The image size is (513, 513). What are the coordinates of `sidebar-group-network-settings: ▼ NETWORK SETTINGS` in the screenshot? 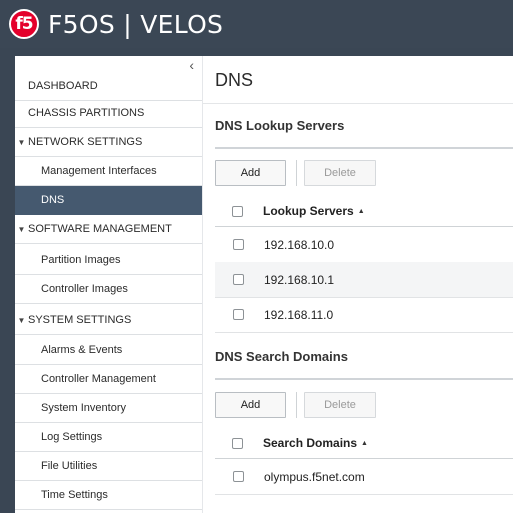 It's located at (108, 142).